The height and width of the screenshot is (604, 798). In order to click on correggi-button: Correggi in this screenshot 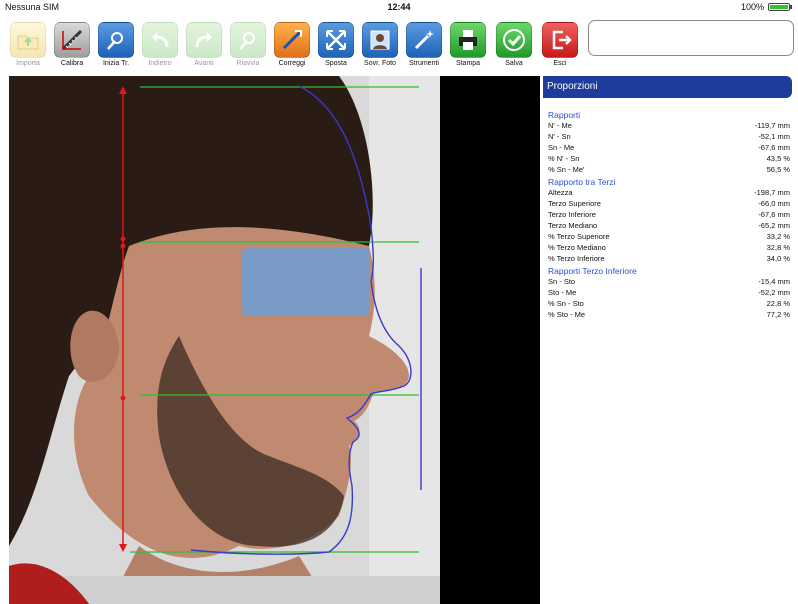, I will do `click(292, 44)`.